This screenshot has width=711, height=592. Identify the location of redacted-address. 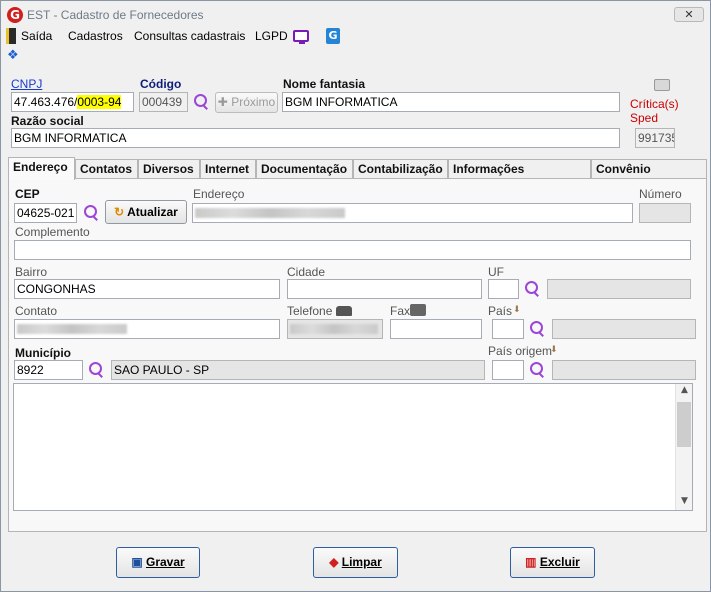
(270, 213).